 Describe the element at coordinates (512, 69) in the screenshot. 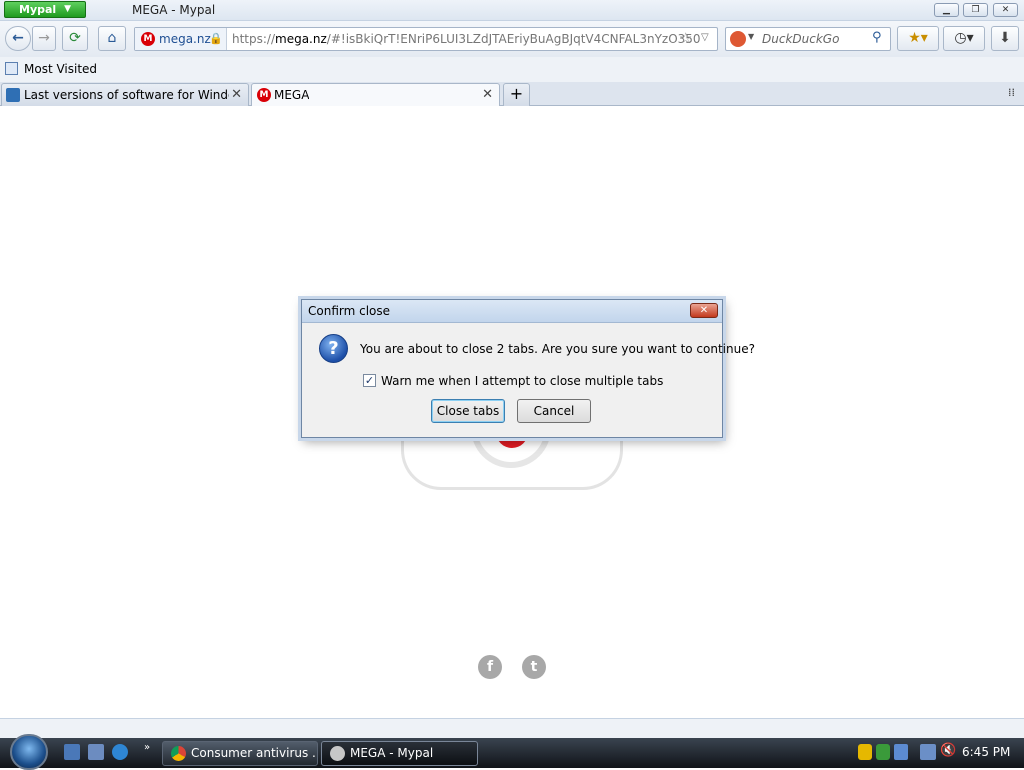

I see `bookmarks-toolbar: Most Visited` at that location.